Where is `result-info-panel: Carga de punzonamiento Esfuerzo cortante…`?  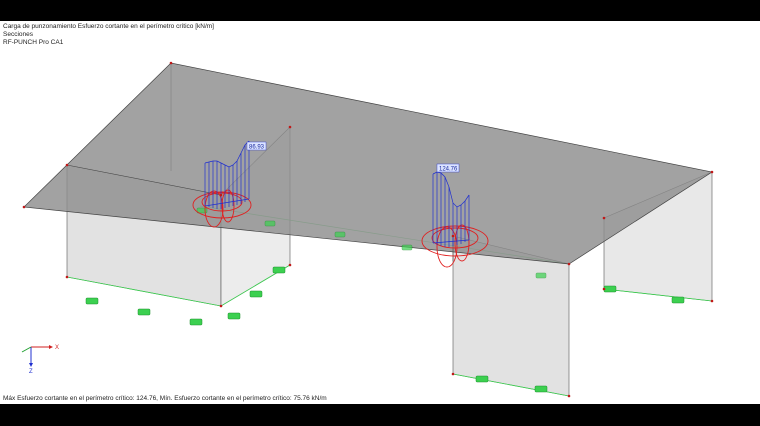
result-info-panel: Carga de punzonamiento Esfuerzo cortante… is located at coordinates (108, 35).